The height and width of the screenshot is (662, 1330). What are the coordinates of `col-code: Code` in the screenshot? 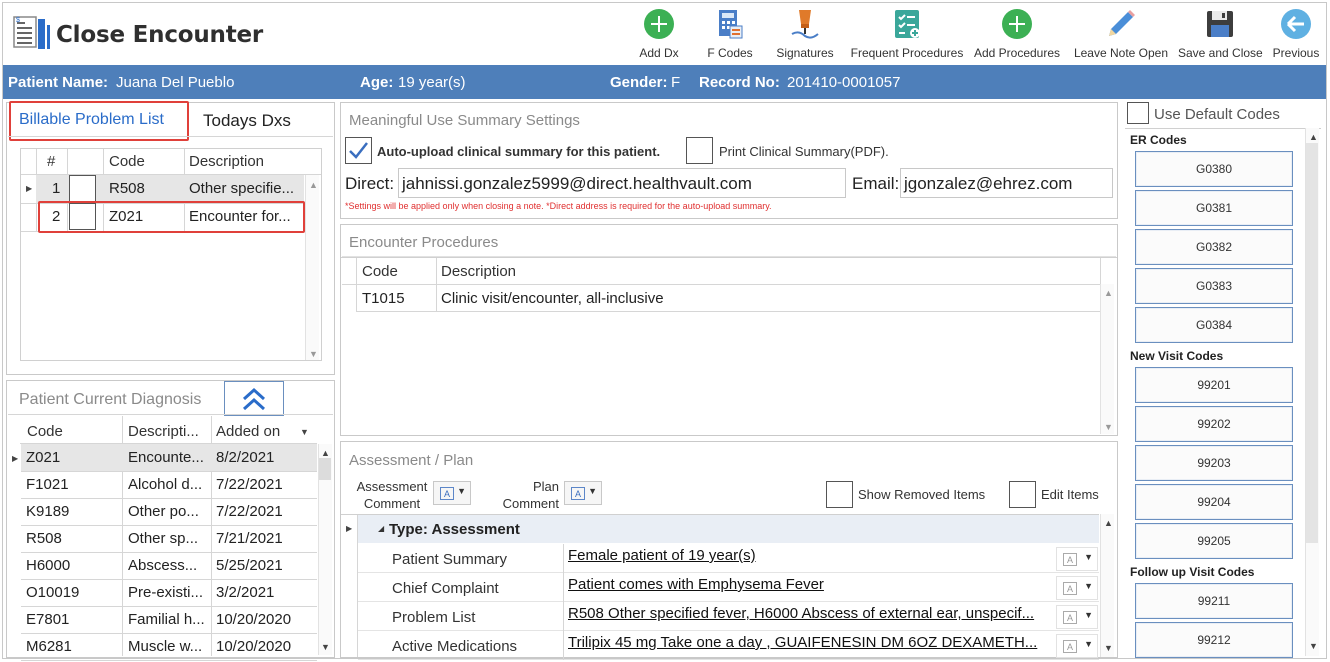 It's located at (380, 271).